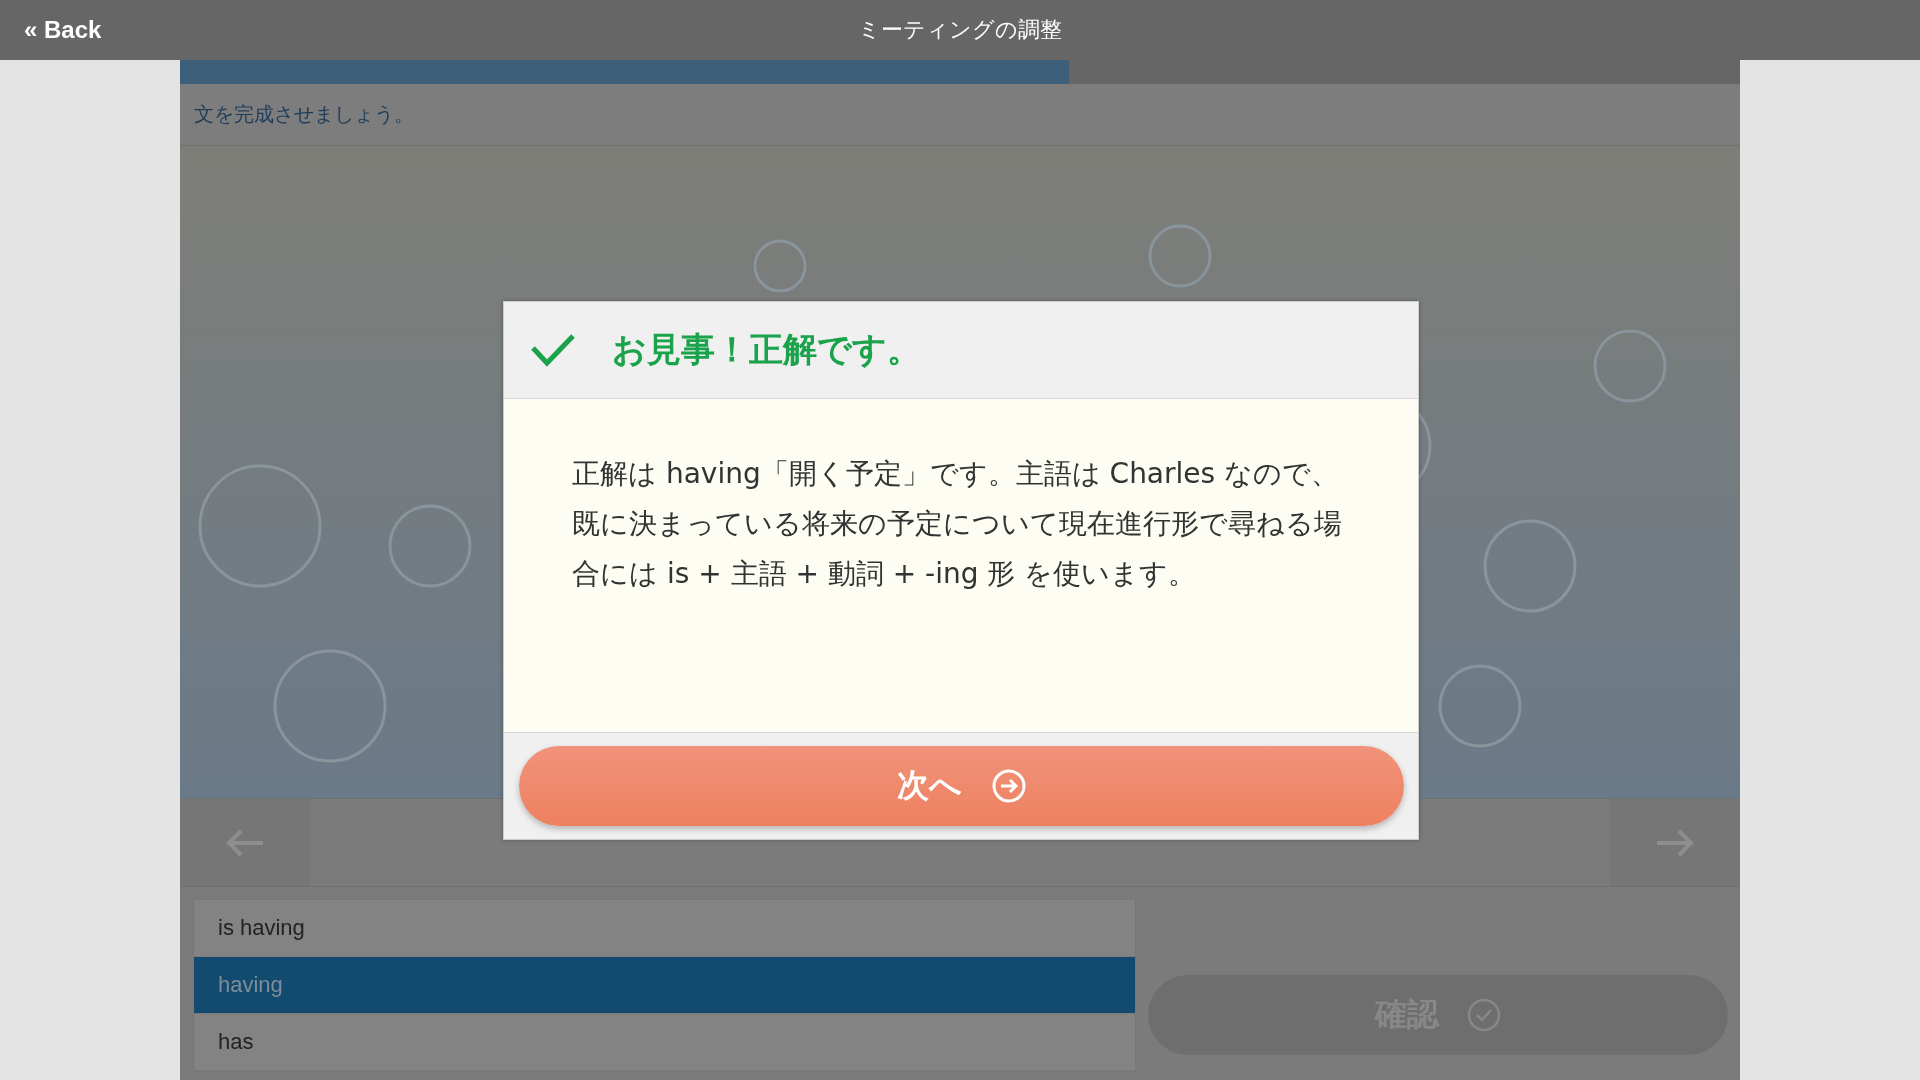 The width and height of the screenshot is (1920, 1080). I want to click on left-arrow-icon, so click(245, 842).